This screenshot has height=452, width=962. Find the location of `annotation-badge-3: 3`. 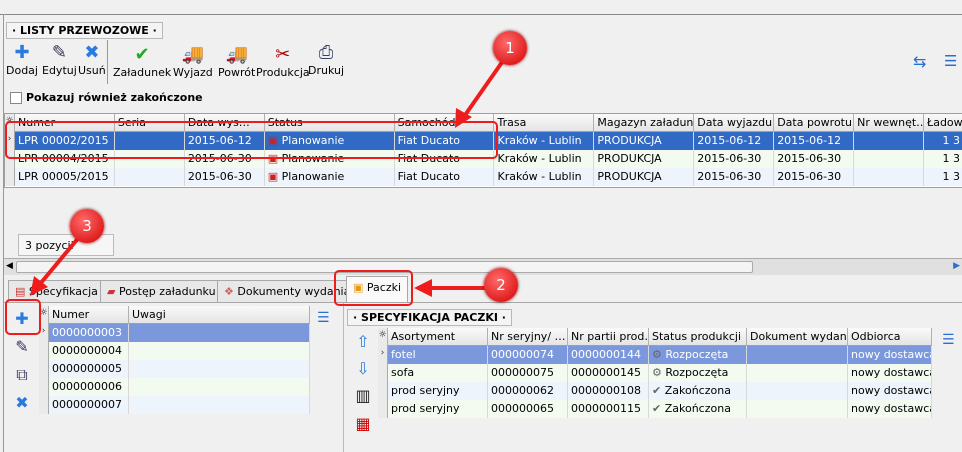

annotation-badge-3: 3 is located at coordinates (87, 226).